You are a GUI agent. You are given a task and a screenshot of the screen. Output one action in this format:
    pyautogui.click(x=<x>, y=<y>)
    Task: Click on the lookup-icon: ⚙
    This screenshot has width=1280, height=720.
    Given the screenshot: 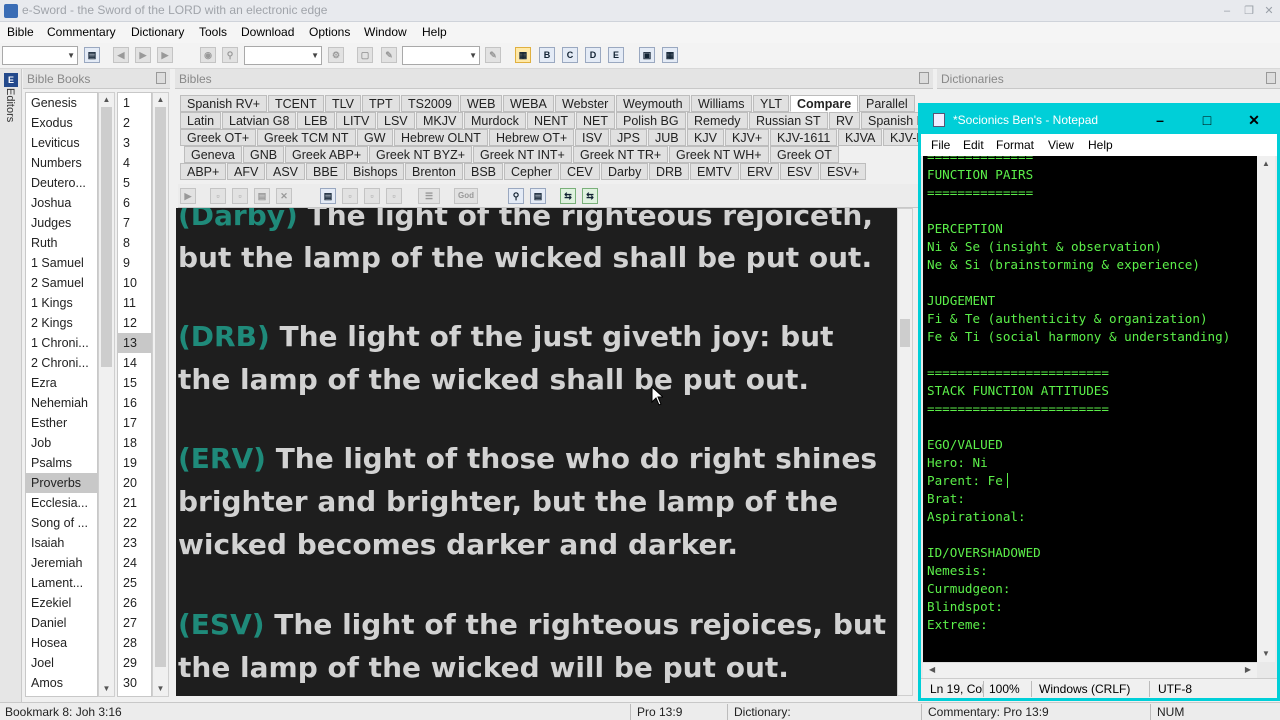 What is the action you would take?
    pyautogui.click(x=336, y=55)
    